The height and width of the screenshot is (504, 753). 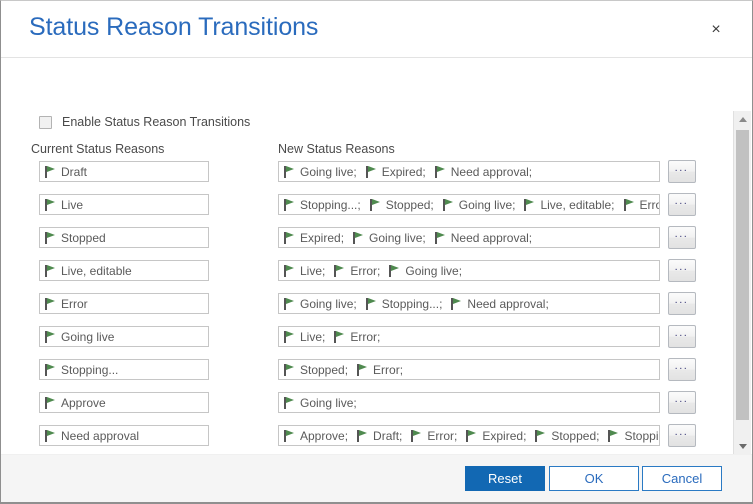 I want to click on new-status-reasons-field: Stopped; Error;, so click(x=469, y=369).